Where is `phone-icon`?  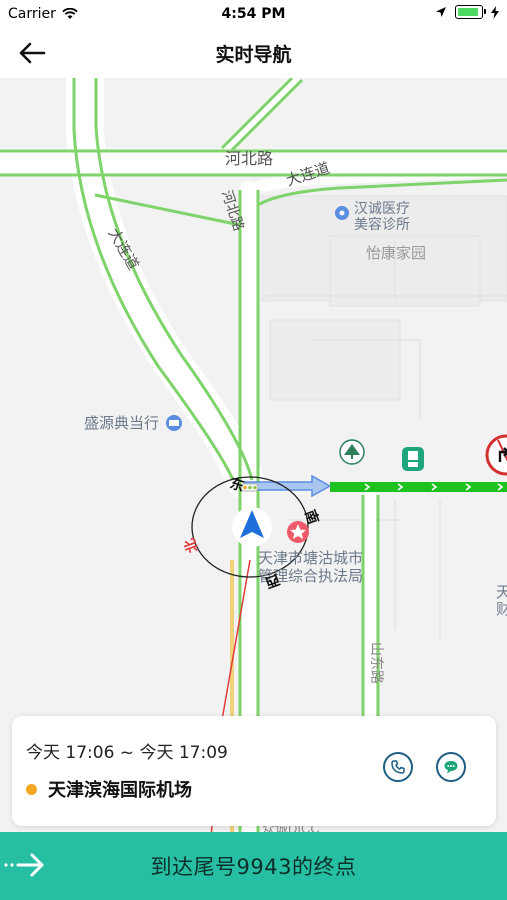 phone-icon is located at coordinates (398, 767).